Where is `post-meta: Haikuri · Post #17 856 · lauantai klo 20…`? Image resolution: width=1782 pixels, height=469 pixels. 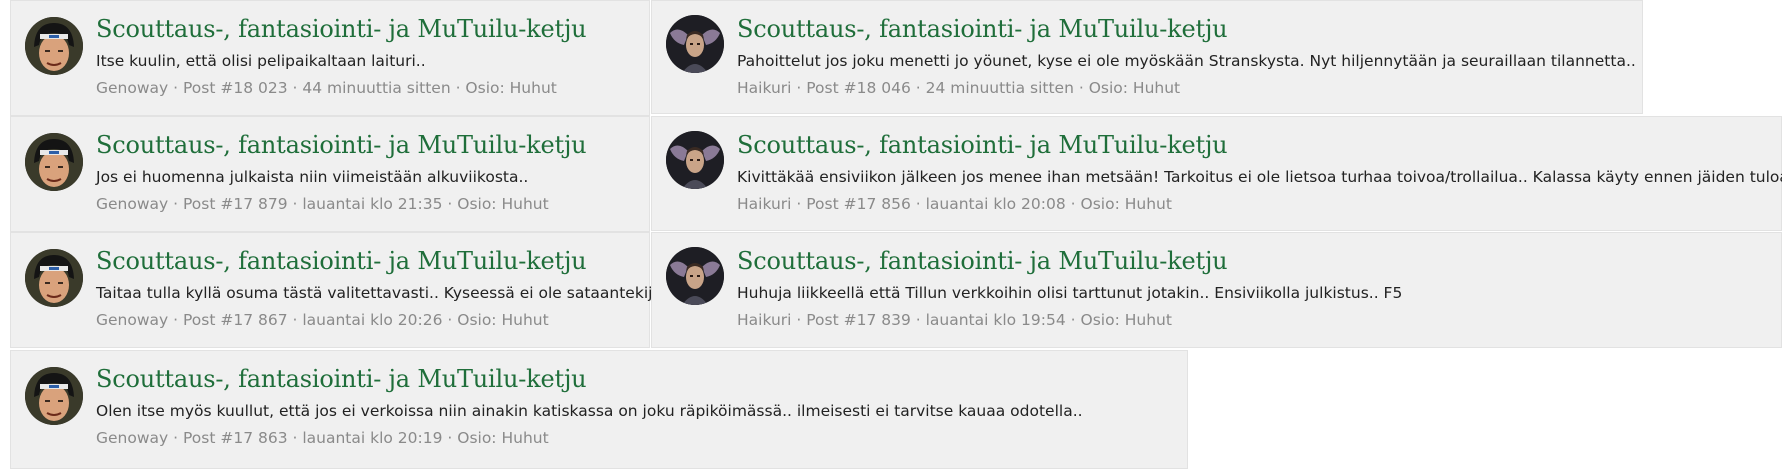 post-meta: Haikuri · Post #17 856 · lauantai klo 20… is located at coordinates (954, 204).